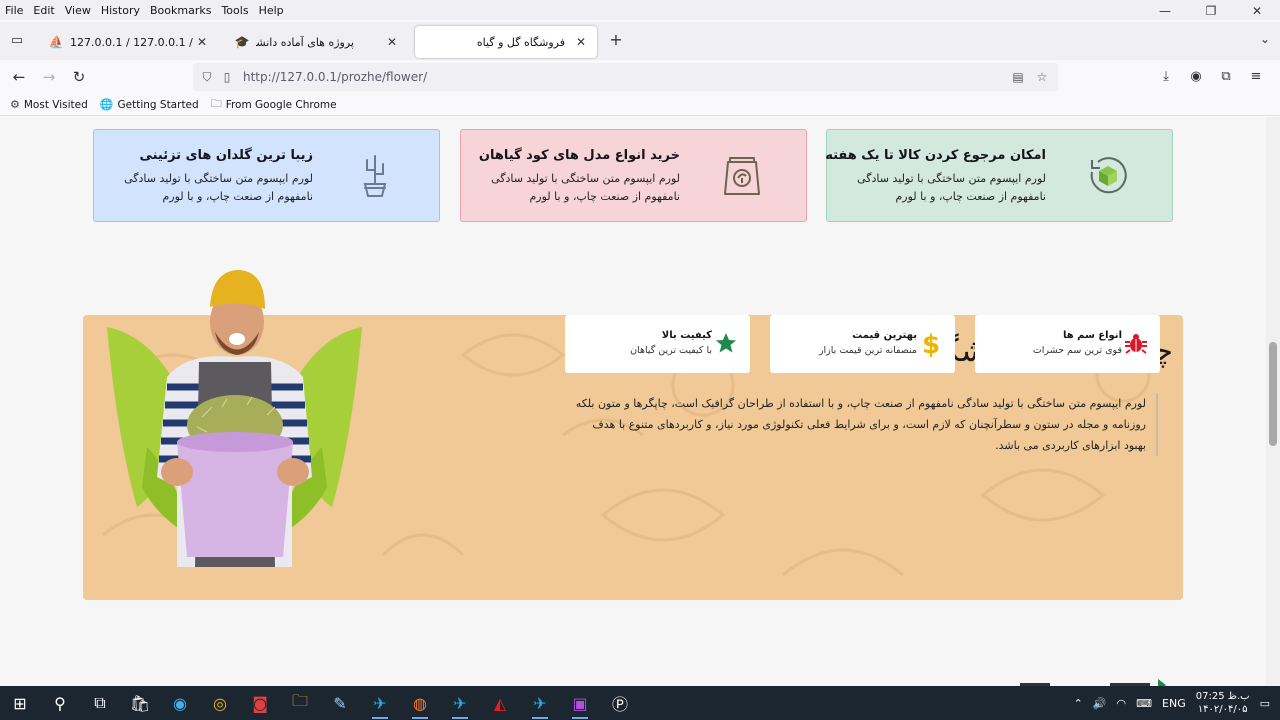  I want to click on menu-help: Help, so click(271, 10).